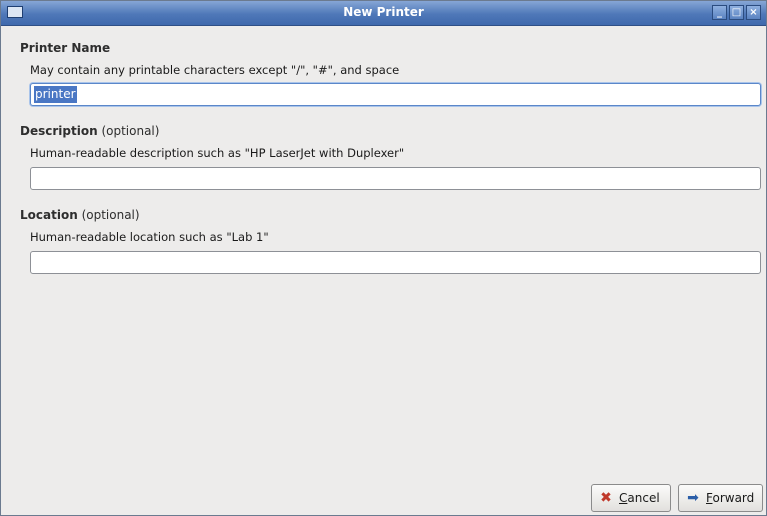  I want to click on location-field, so click(395, 262).